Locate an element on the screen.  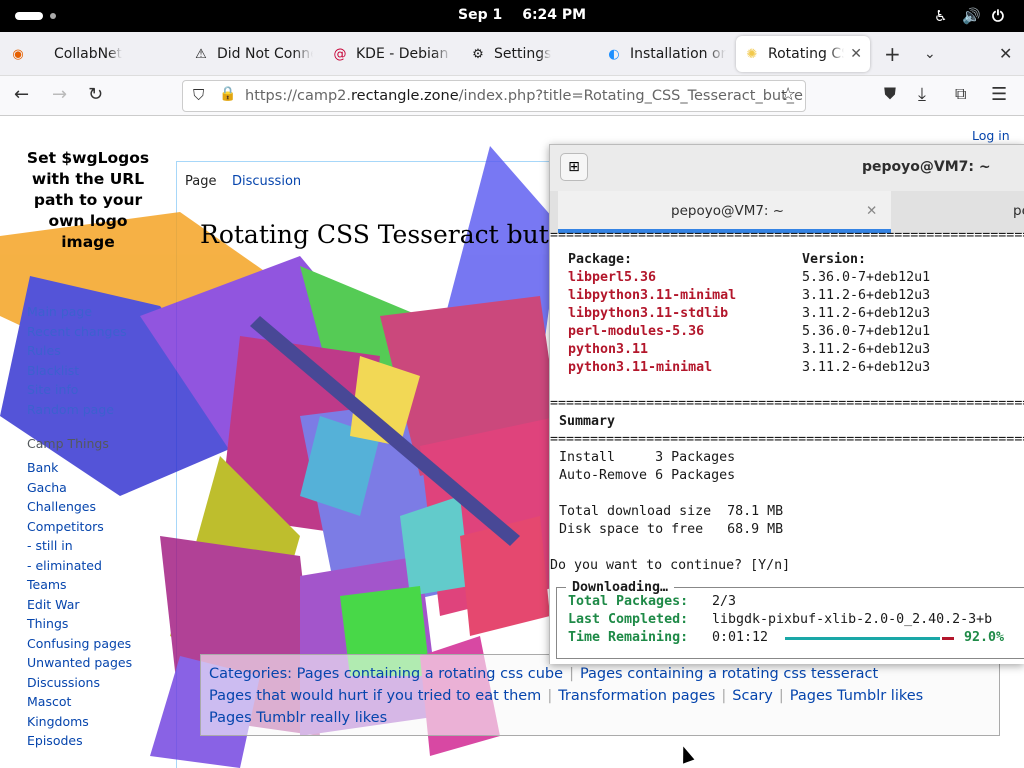
tab-collabnet: CollabNet is located at coordinates (109, 54).